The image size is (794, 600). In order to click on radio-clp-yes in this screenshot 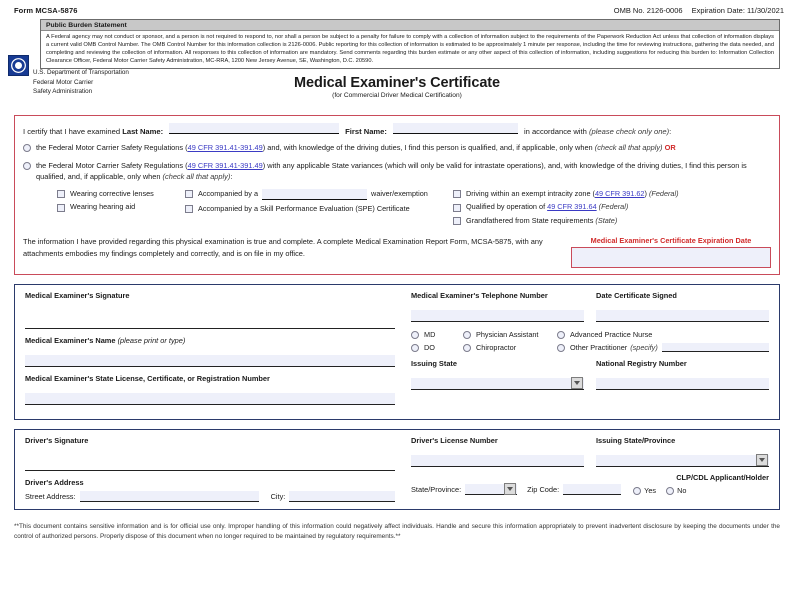, I will do `click(637, 490)`.